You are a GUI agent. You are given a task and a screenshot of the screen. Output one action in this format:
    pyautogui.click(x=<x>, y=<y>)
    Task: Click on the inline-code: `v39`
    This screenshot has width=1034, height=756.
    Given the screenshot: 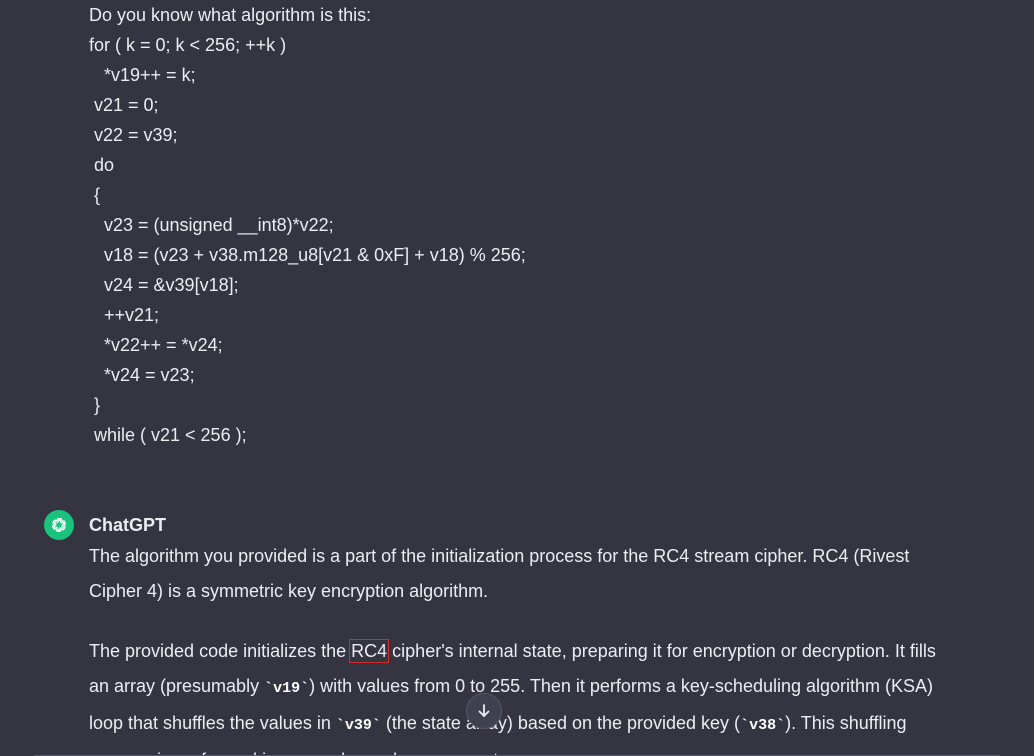 What is the action you would take?
    pyautogui.click(x=358, y=725)
    